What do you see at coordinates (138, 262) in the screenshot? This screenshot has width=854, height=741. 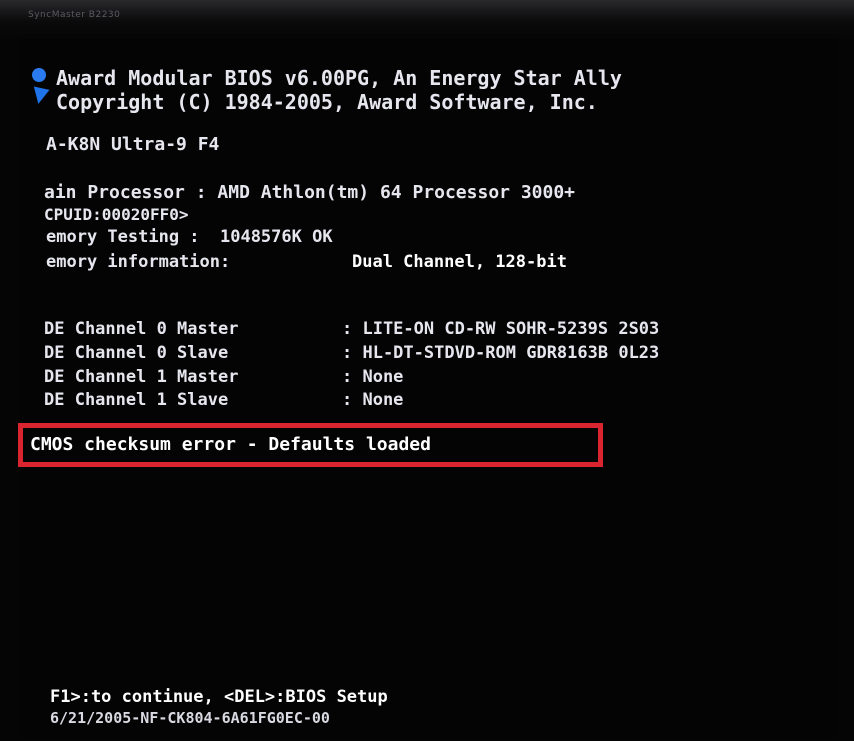 I see `memory-info-label: emory information:` at bounding box center [138, 262].